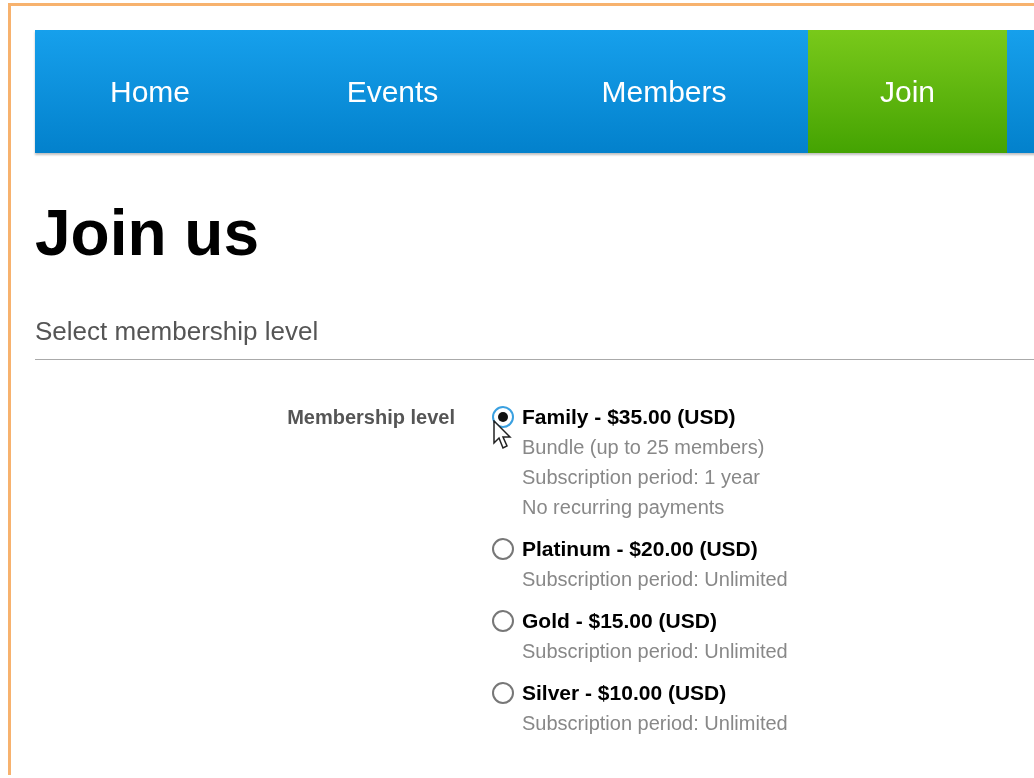  What do you see at coordinates (503, 436) in the screenshot?
I see `mouse-pointer-icon` at bounding box center [503, 436].